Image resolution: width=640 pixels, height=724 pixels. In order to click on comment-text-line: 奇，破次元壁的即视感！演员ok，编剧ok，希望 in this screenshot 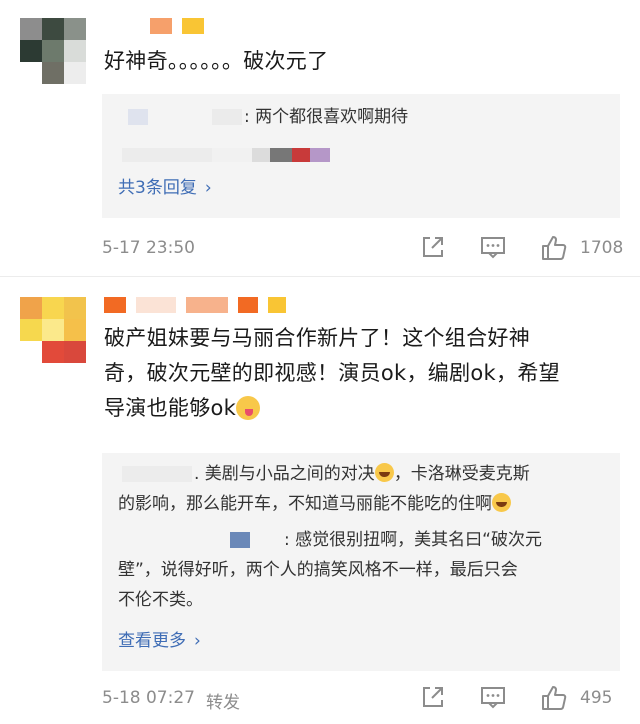, I will do `click(332, 373)`.